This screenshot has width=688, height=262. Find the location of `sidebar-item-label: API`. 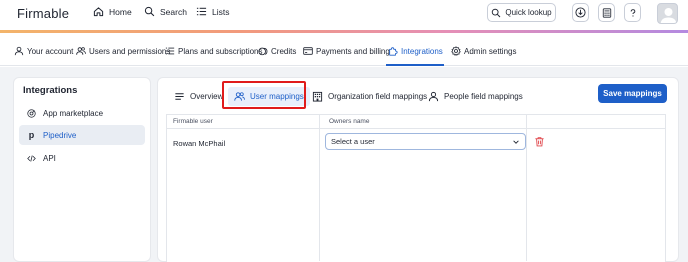

sidebar-item-label: API is located at coordinates (49, 158).